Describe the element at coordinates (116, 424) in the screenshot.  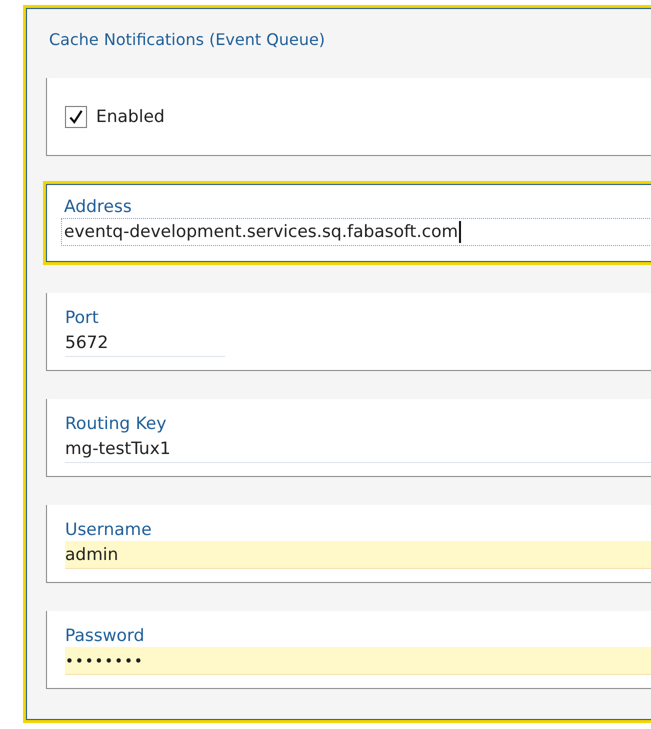
I see `field-label: Routing Key` at that location.